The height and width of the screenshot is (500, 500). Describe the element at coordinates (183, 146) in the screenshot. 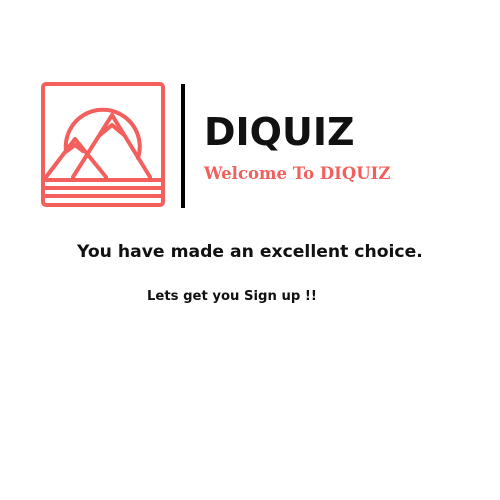

I see `vertical-divider` at that location.